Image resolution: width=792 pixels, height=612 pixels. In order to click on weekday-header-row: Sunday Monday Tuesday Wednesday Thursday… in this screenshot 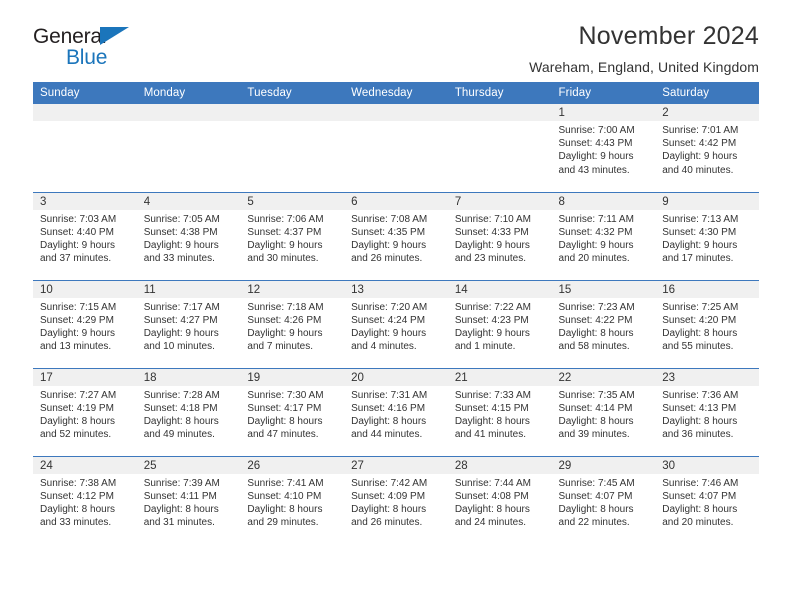, I will do `click(396, 93)`.